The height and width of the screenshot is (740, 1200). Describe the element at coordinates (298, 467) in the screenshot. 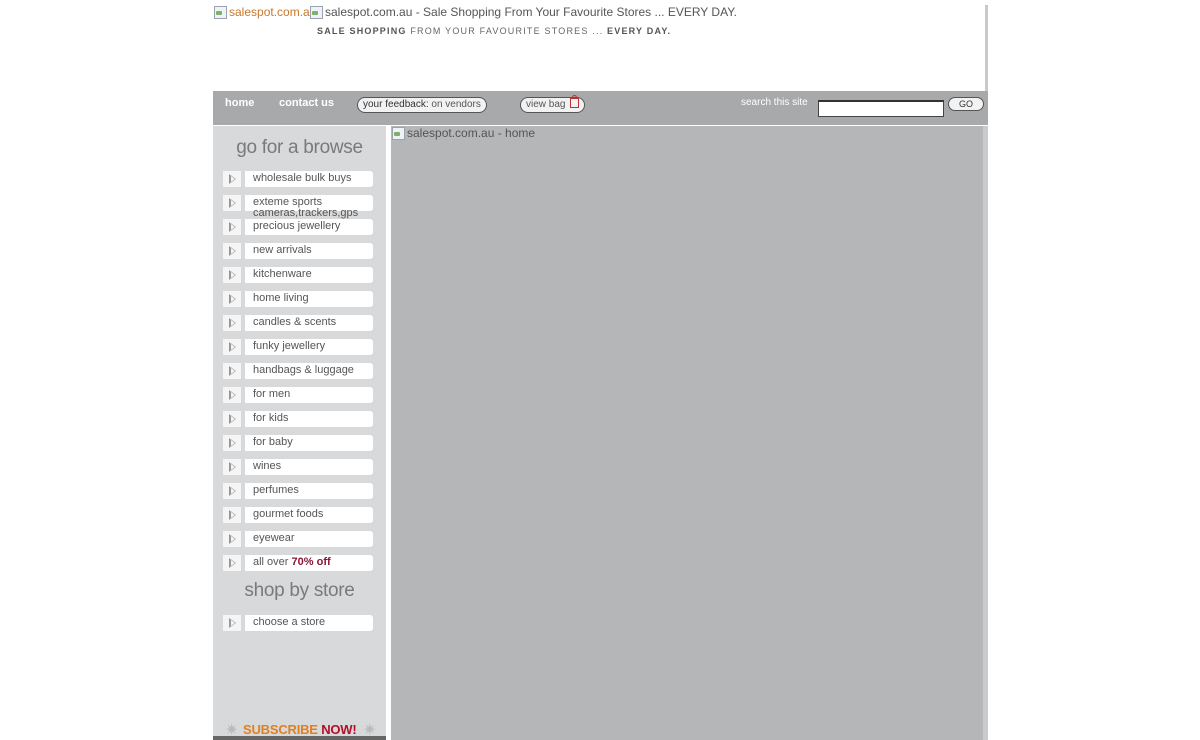

I see `sidebar-item-wines: wines` at that location.